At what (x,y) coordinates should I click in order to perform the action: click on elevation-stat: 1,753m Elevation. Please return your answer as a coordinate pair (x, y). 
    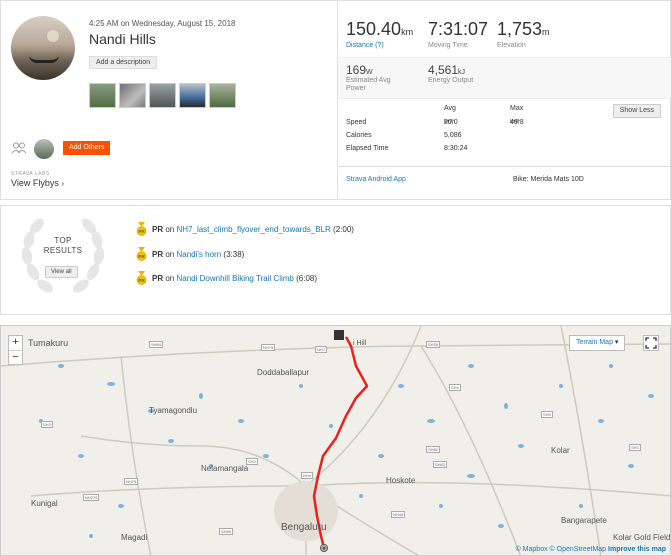
    Looking at the image, I should click on (523, 34).